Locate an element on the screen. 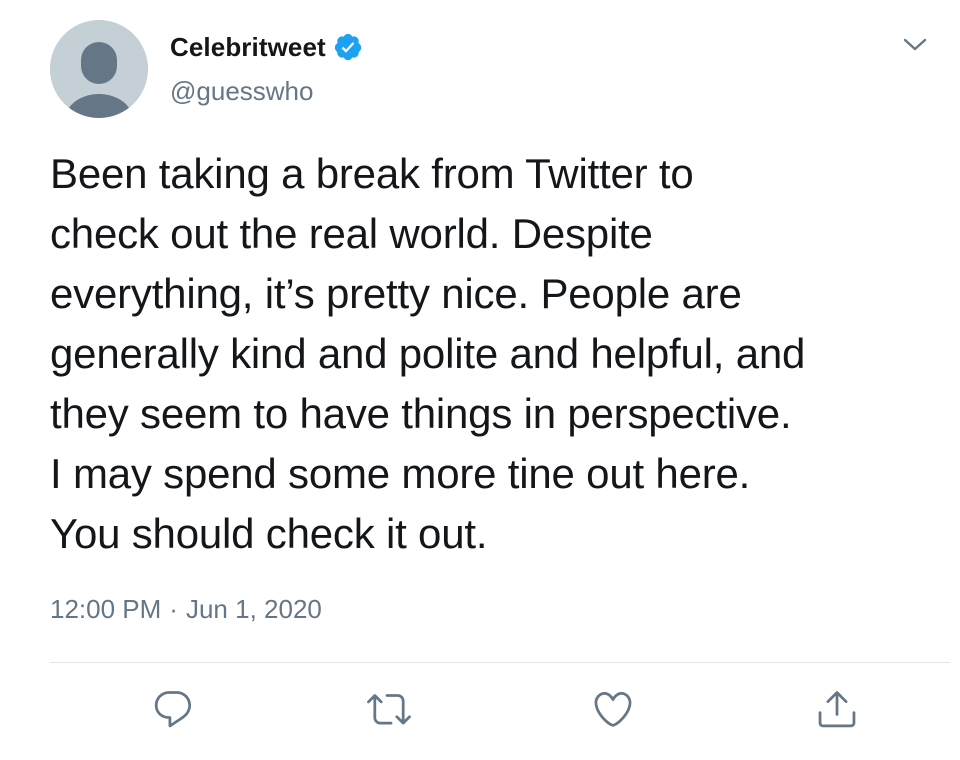  verified-badge-icon is located at coordinates (348, 47).